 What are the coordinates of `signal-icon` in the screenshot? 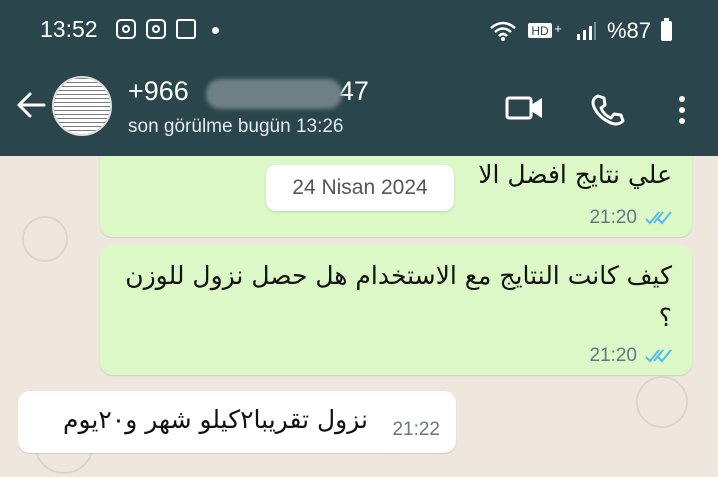 It's located at (586, 31).